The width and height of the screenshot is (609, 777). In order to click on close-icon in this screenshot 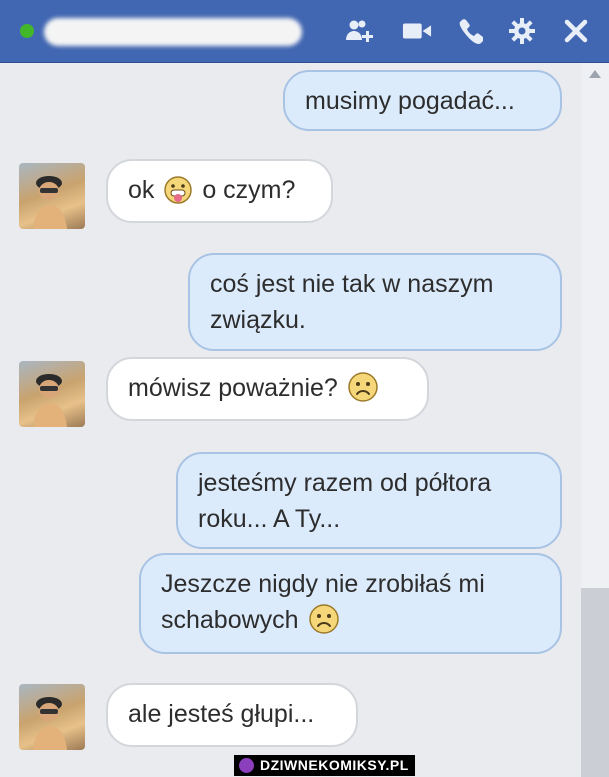, I will do `click(576, 31)`.